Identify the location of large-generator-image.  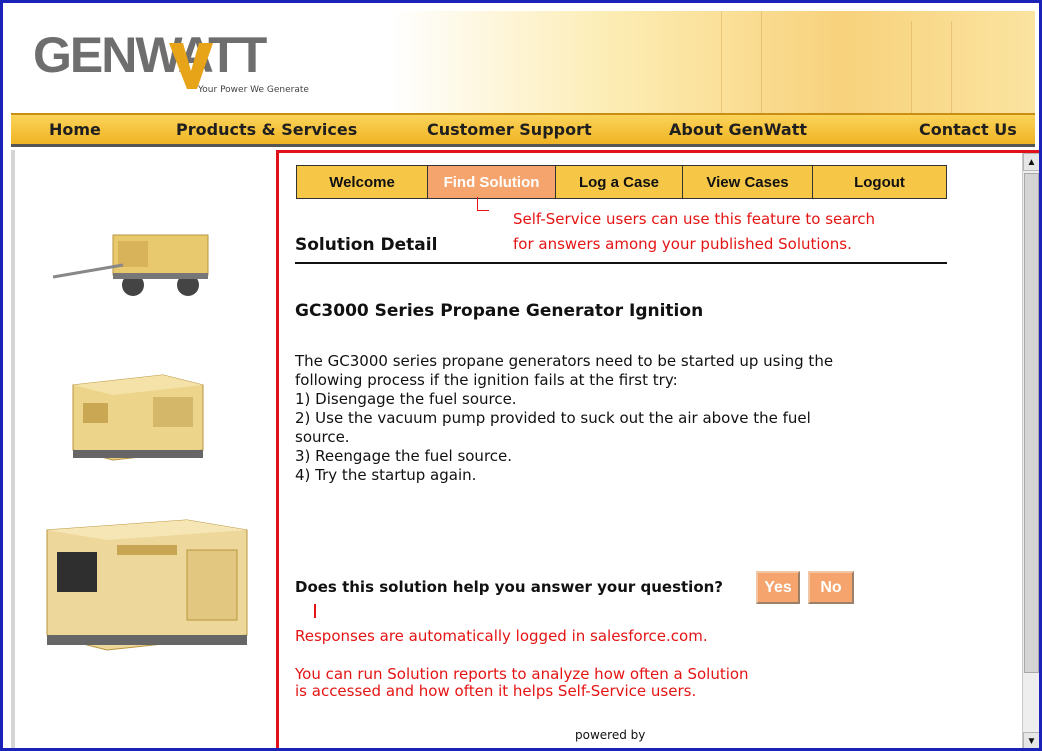
(147, 585).